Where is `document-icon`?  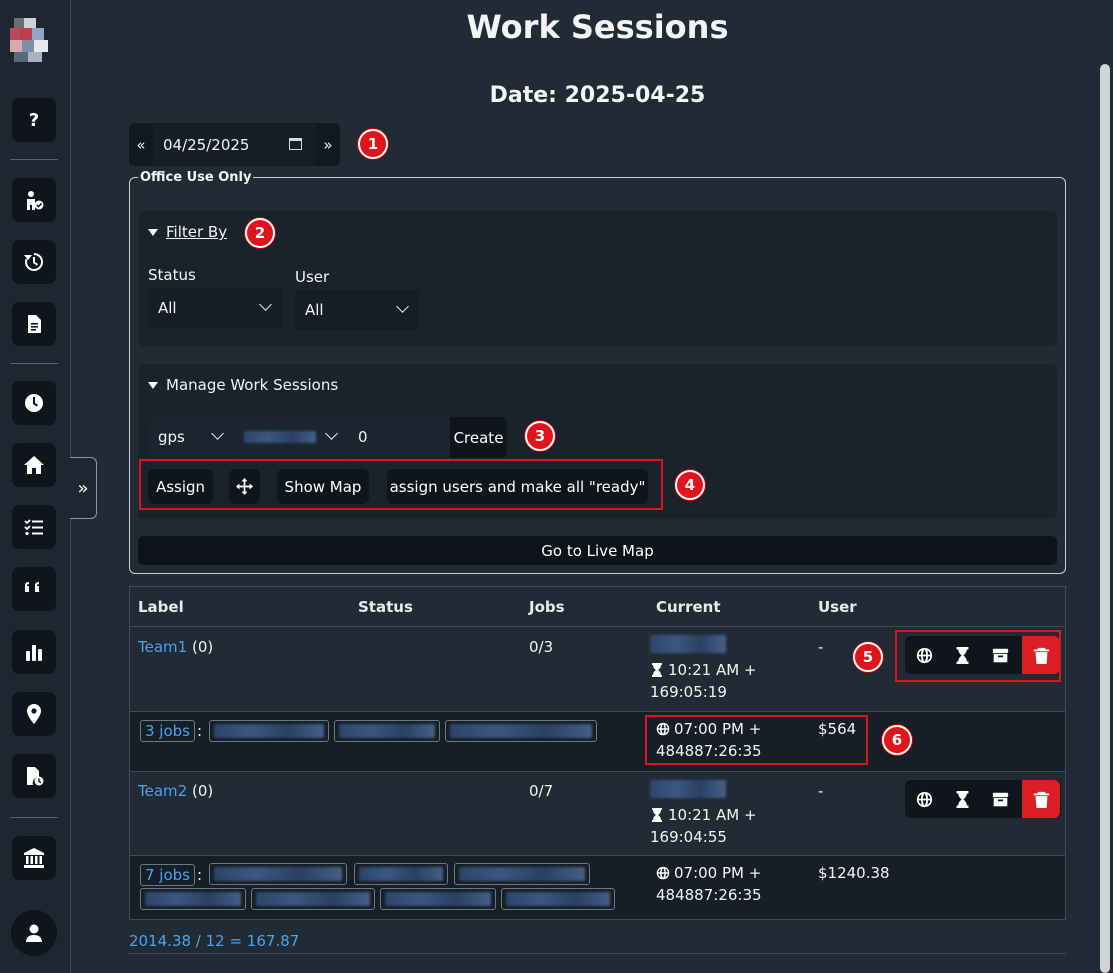 document-icon is located at coordinates (34, 324).